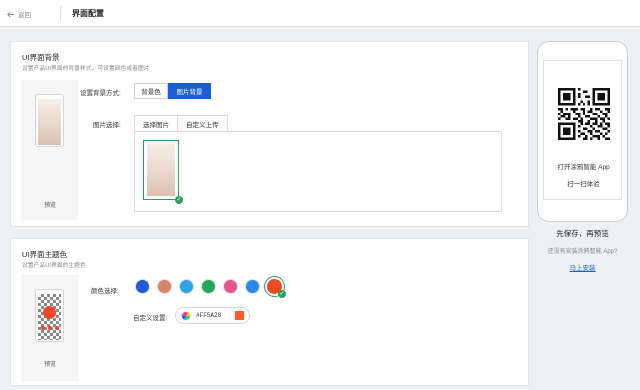 The width and height of the screenshot is (640, 390). What do you see at coordinates (88, 13) in the screenshot?
I see `page-title: 界面配置` at bounding box center [88, 13].